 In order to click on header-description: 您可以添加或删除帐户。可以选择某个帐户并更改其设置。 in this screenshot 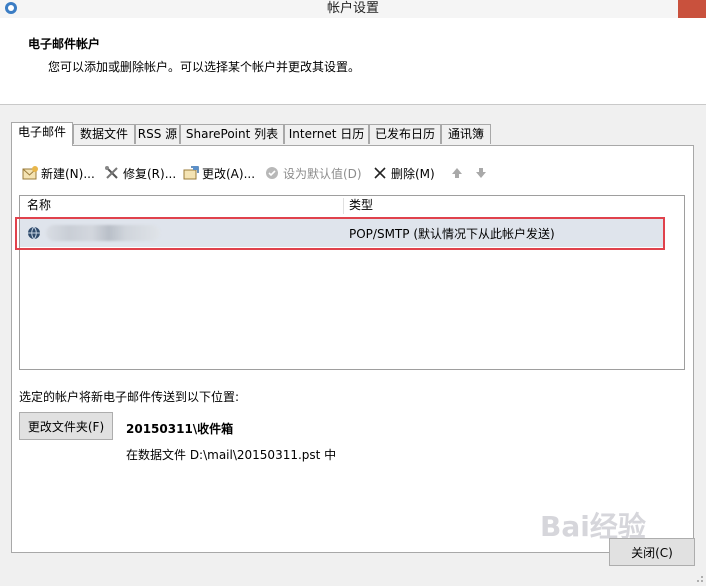, I will do `click(204, 67)`.